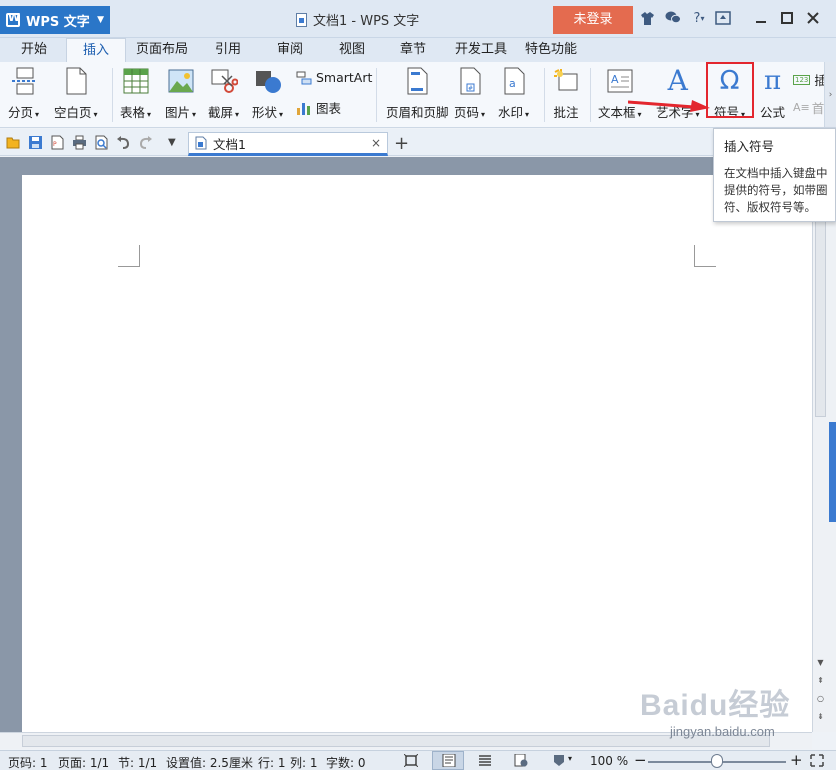  What do you see at coordinates (303, 108) in the screenshot?
I see `chart-icon` at bounding box center [303, 108].